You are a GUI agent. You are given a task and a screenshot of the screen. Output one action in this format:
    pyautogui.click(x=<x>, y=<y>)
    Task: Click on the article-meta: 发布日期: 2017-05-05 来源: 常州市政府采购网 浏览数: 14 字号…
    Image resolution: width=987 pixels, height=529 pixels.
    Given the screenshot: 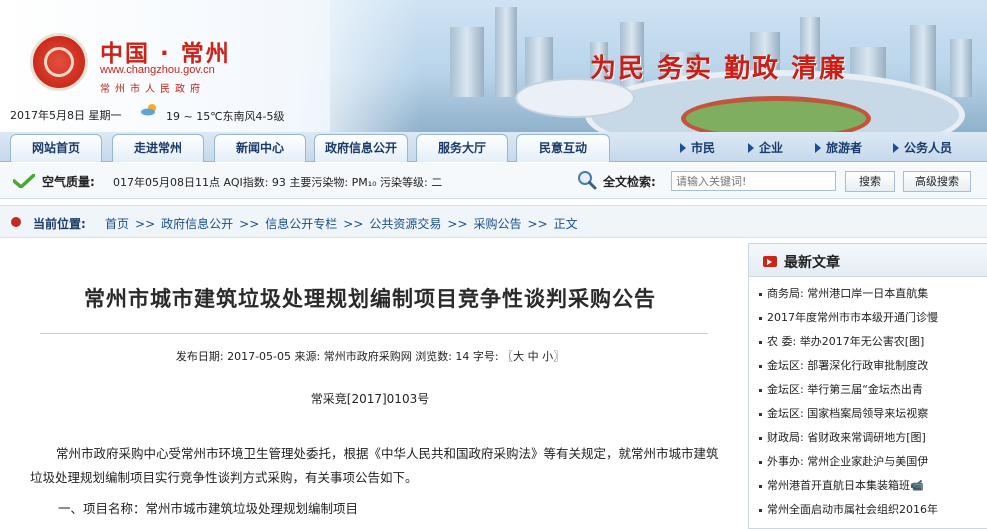 What is the action you would take?
    pyautogui.click(x=370, y=356)
    